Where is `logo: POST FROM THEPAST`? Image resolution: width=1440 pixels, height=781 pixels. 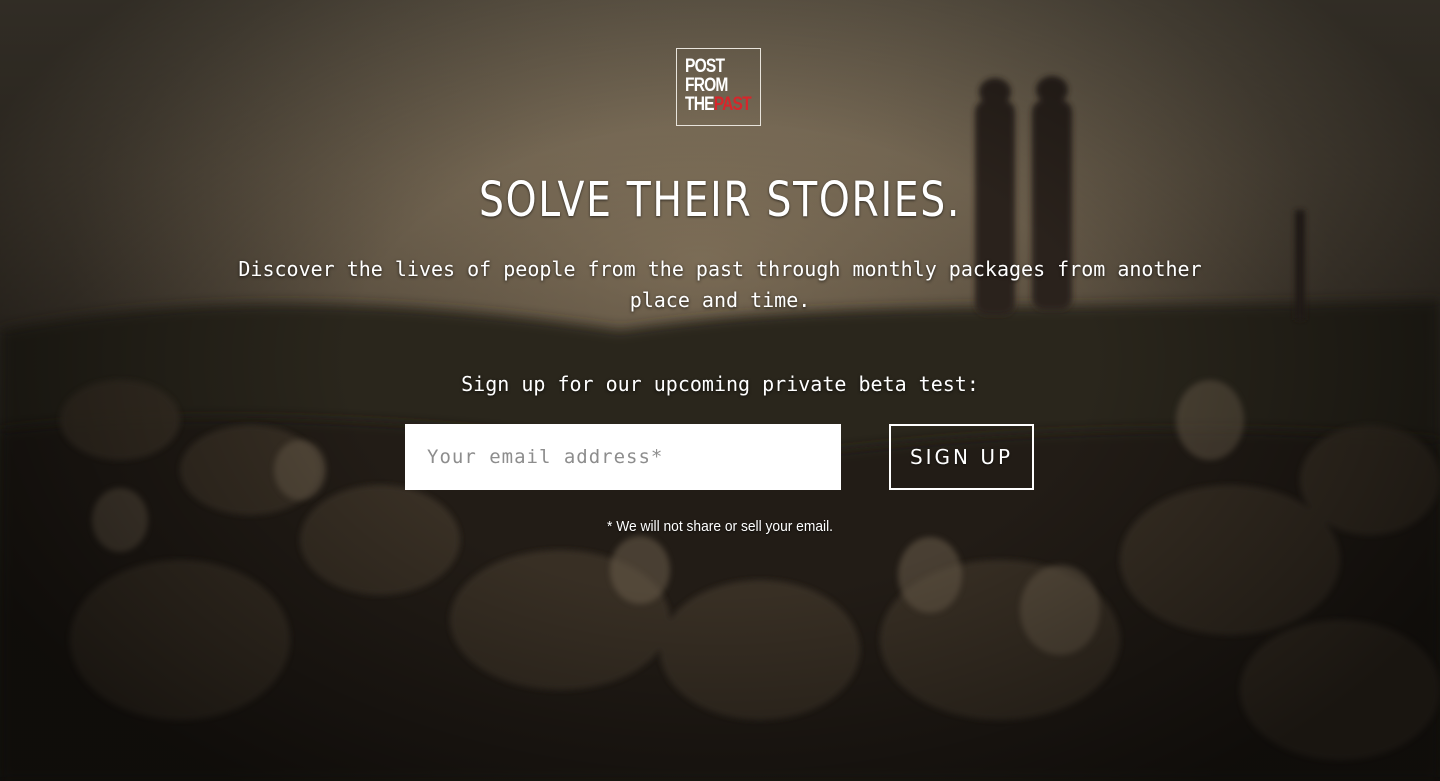 logo: POST FROM THEPAST is located at coordinates (718, 87).